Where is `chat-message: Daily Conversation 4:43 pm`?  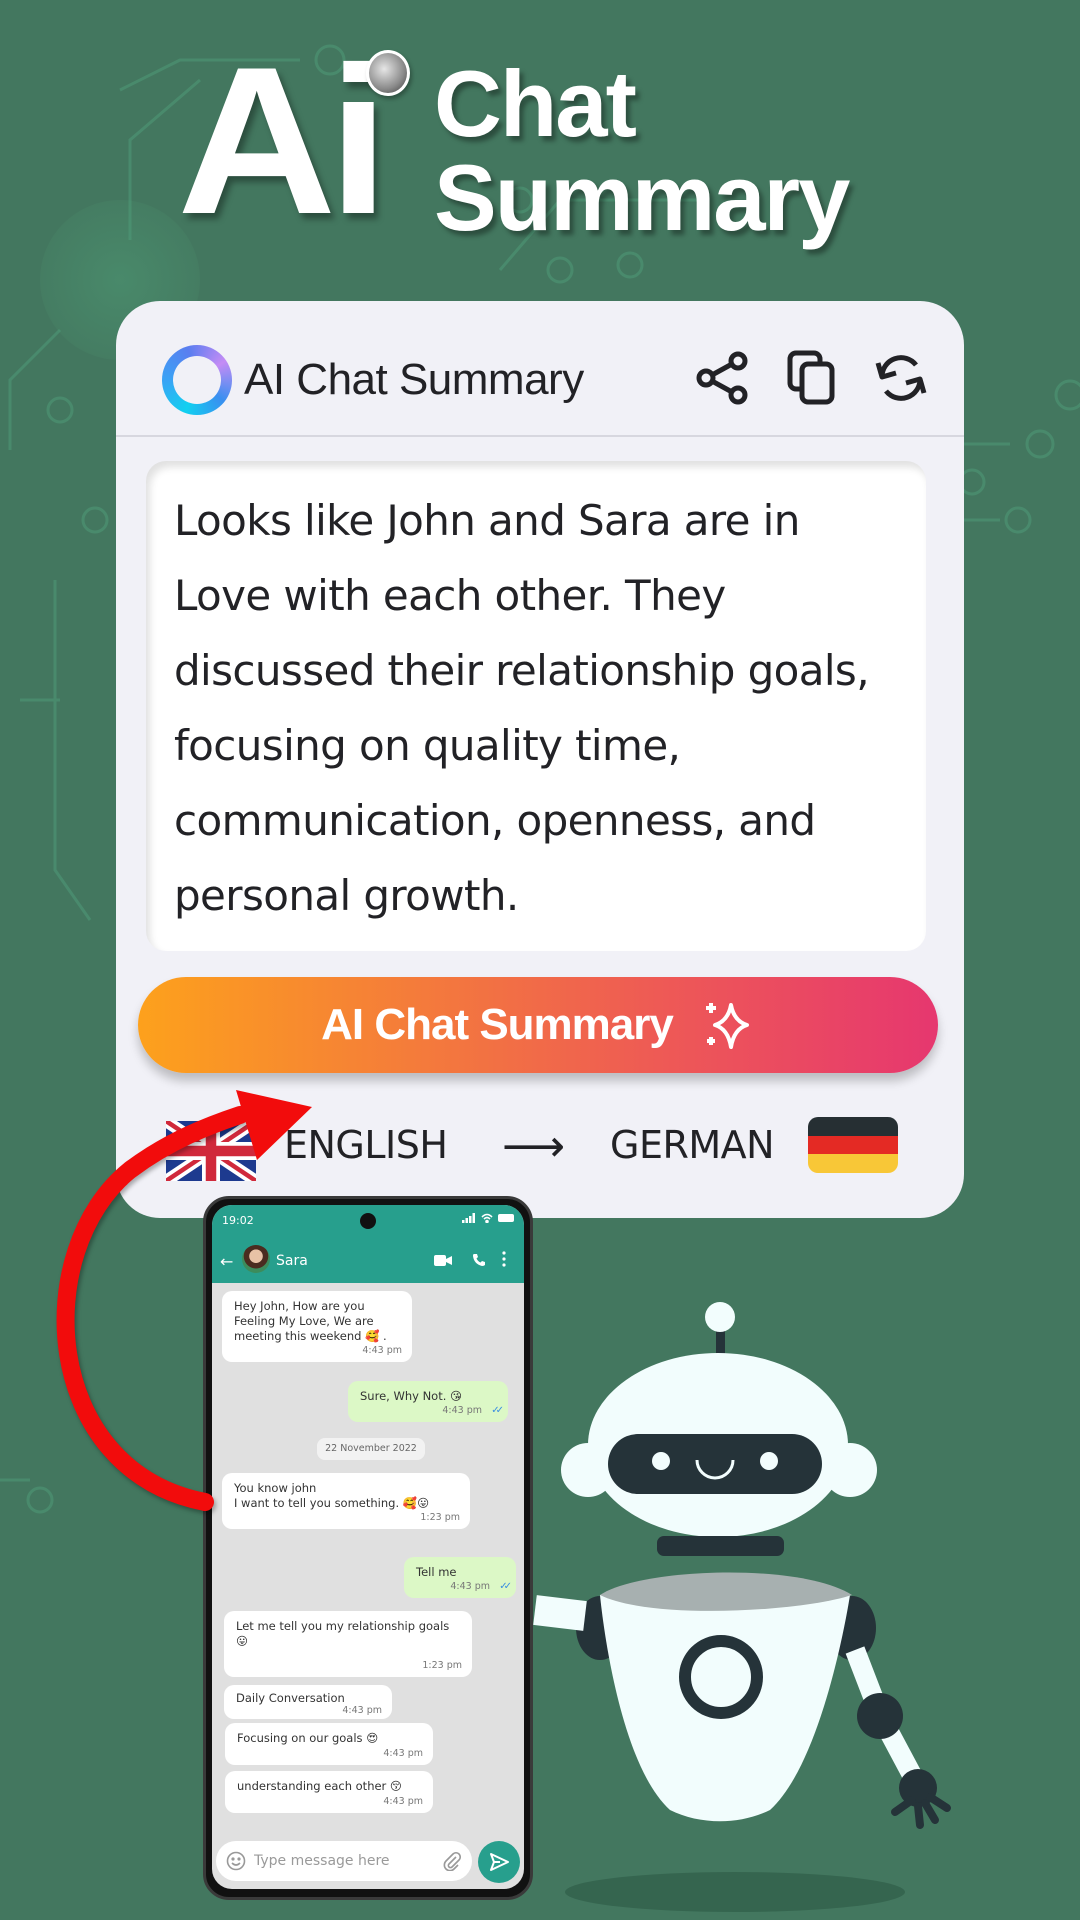 chat-message: Daily Conversation 4:43 pm is located at coordinates (308, 1702).